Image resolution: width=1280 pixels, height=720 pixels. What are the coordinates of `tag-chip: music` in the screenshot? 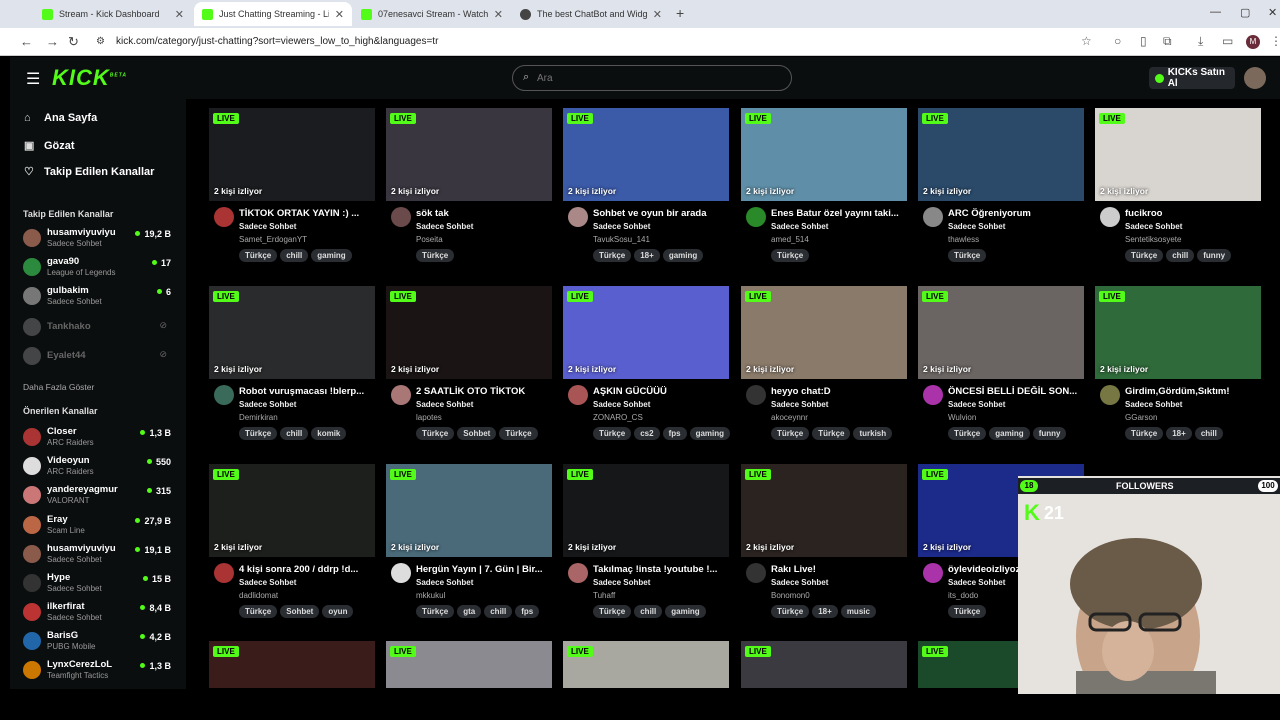 It's located at (858, 611).